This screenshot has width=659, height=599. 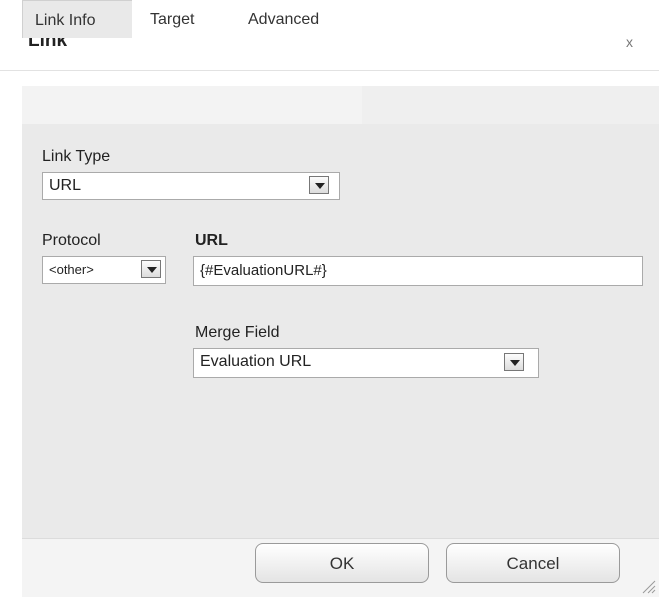 I want to click on link-type-label: Link Type, so click(x=76, y=156).